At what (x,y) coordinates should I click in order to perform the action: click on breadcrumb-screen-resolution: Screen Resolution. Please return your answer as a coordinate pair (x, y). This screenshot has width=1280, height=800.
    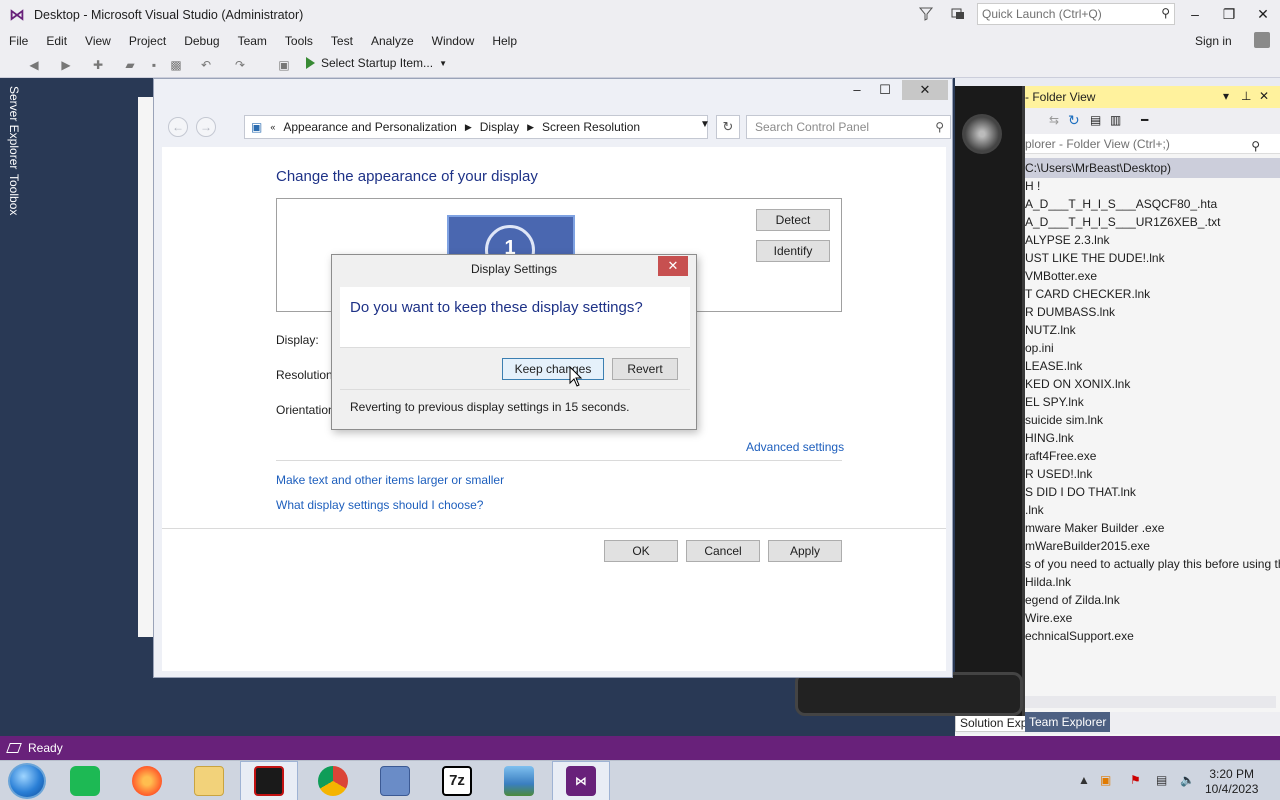
    Looking at the image, I should click on (591, 127).